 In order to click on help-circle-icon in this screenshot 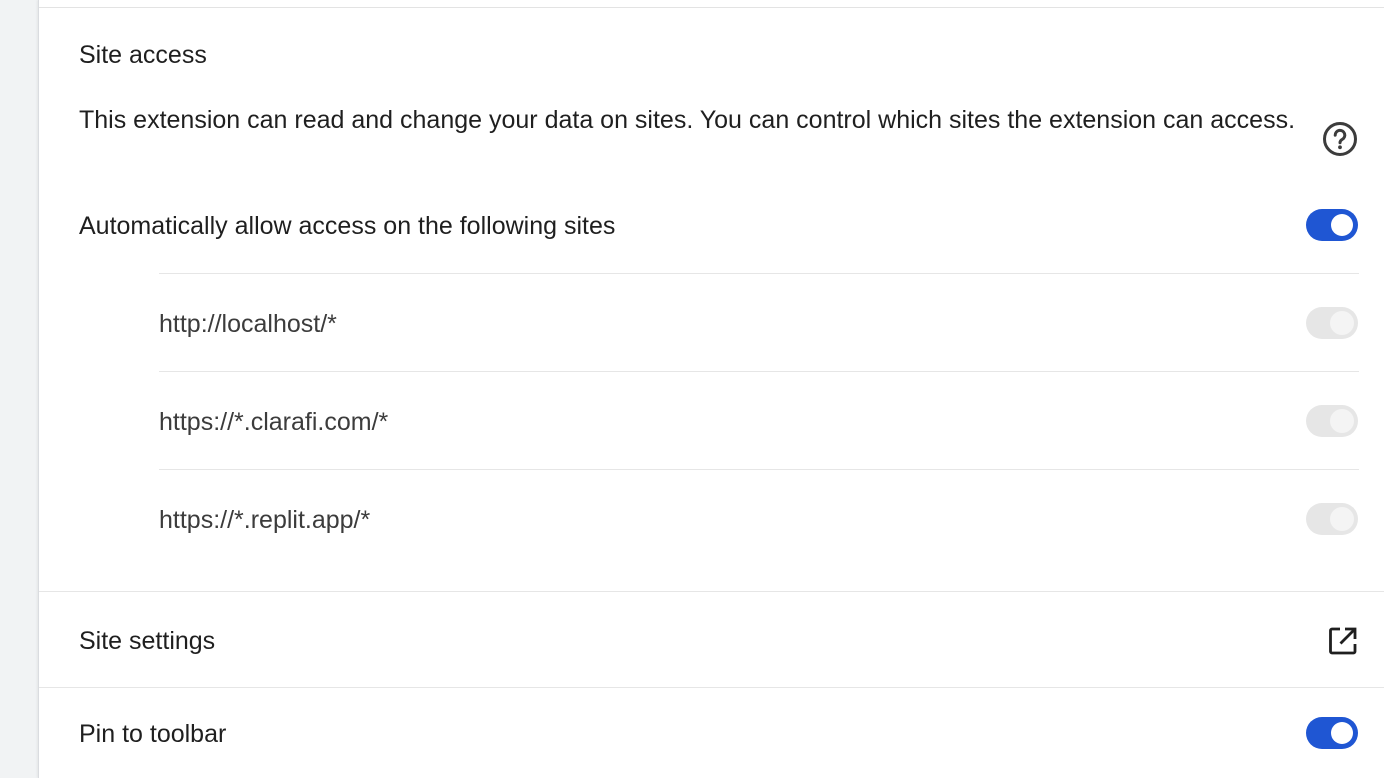, I will do `click(1340, 139)`.